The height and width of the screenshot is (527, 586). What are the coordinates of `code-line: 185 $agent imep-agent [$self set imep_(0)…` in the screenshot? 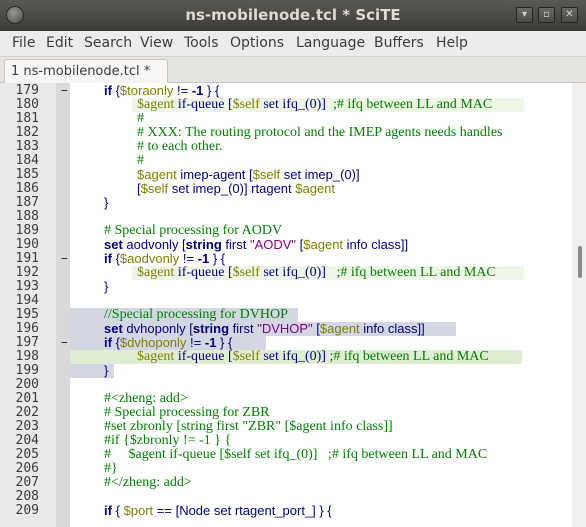 It's located at (286, 175).